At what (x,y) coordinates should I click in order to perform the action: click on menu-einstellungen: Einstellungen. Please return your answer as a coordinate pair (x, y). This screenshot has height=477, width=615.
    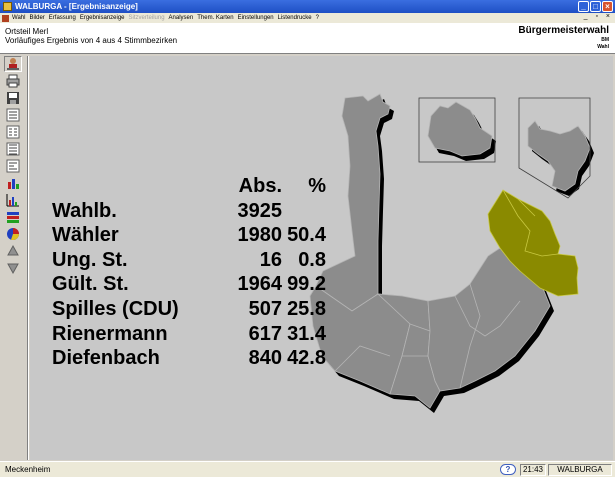
    Looking at the image, I should click on (256, 18).